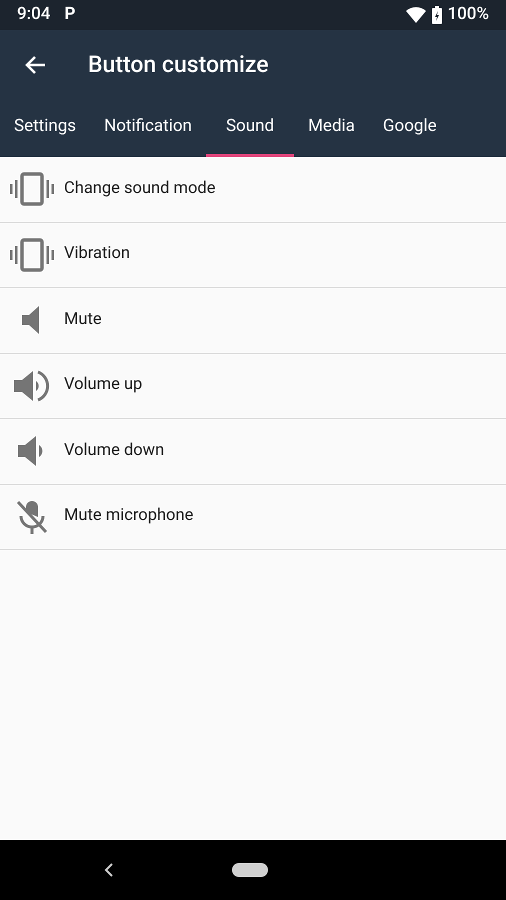 The width and height of the screenshot is (506, 900). Describe the element at coordinates (109, 870) in the screenshot. I see `back-icon` at that location.